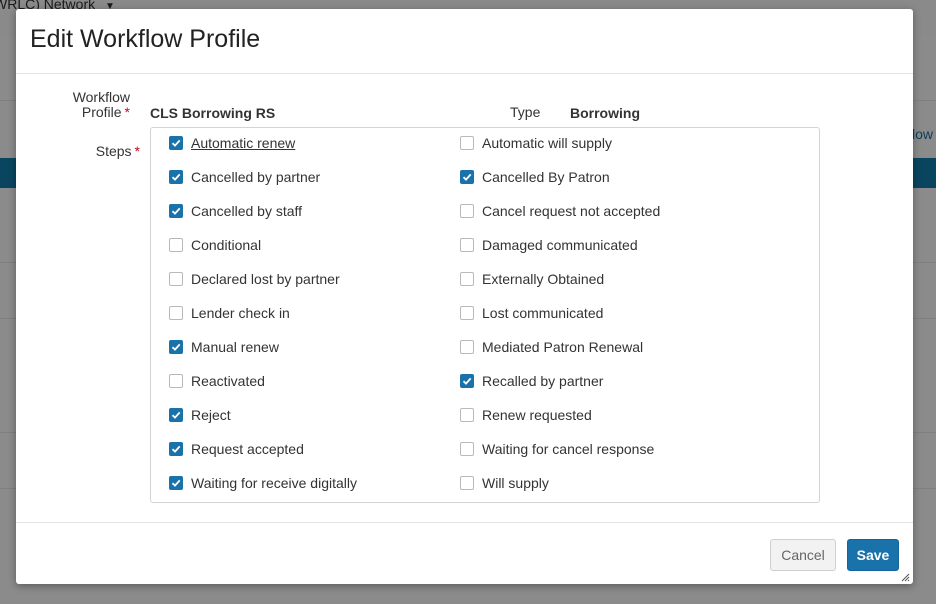 This screenshot has width=936, height=604. I want to click on step-will-supply: Will supply, so click(504, 483).